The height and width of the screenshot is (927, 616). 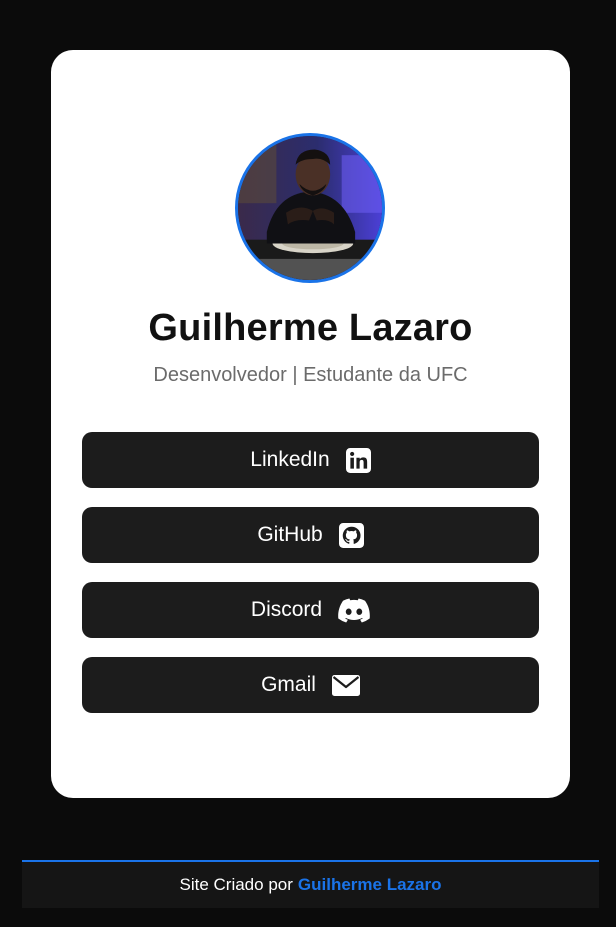 What do you see at coordinates (288, 684) in the screenshot?
I see `gmail-label: Gmail` at bounding box center [288, 684].